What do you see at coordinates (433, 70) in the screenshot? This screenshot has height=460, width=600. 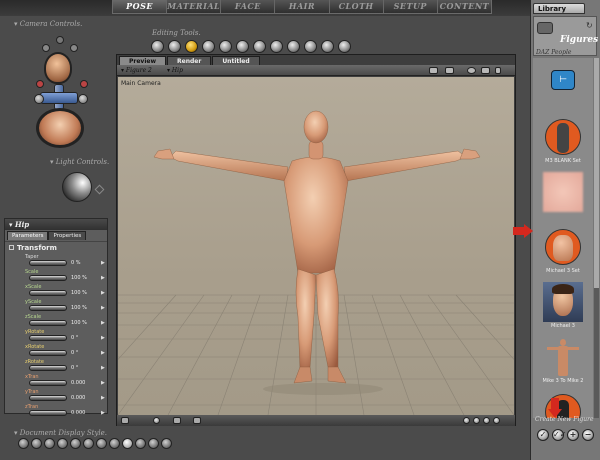 I see `render-settings-icon` at bounding box center [433, 70].